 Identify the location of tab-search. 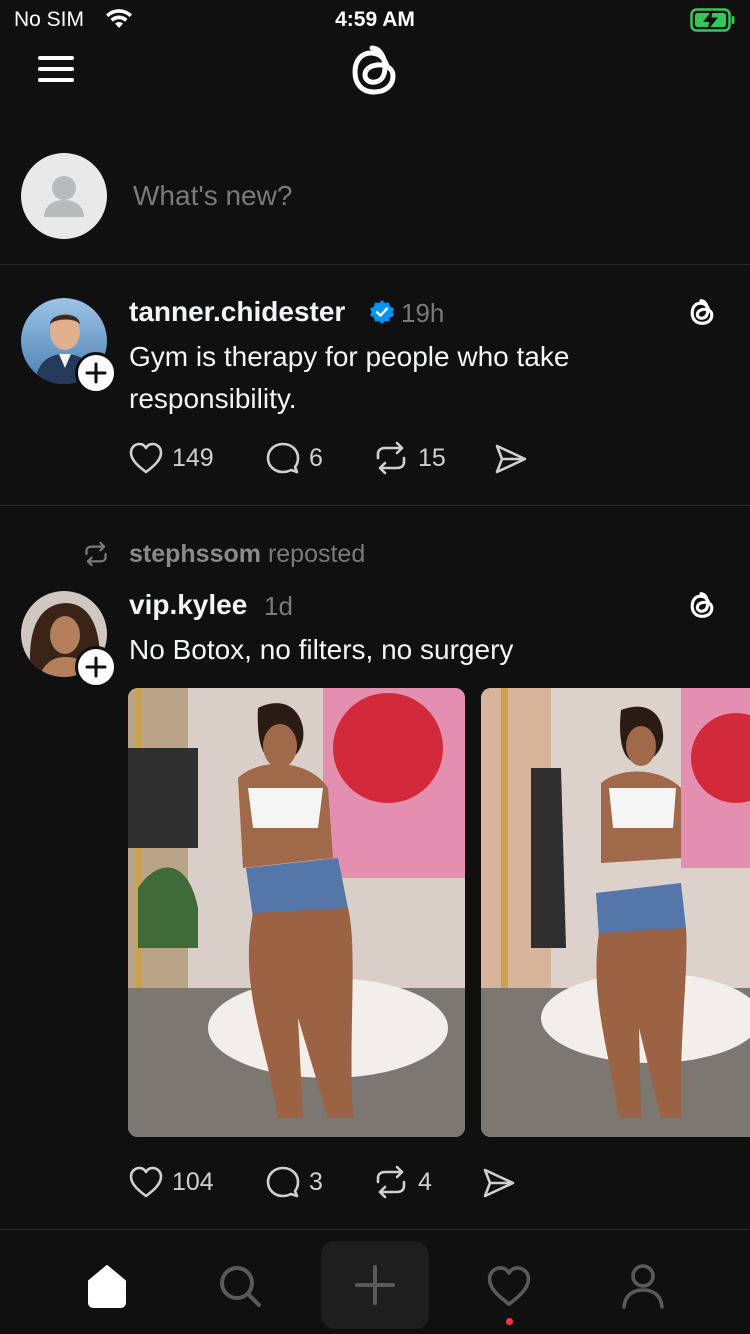
(240, 1286).